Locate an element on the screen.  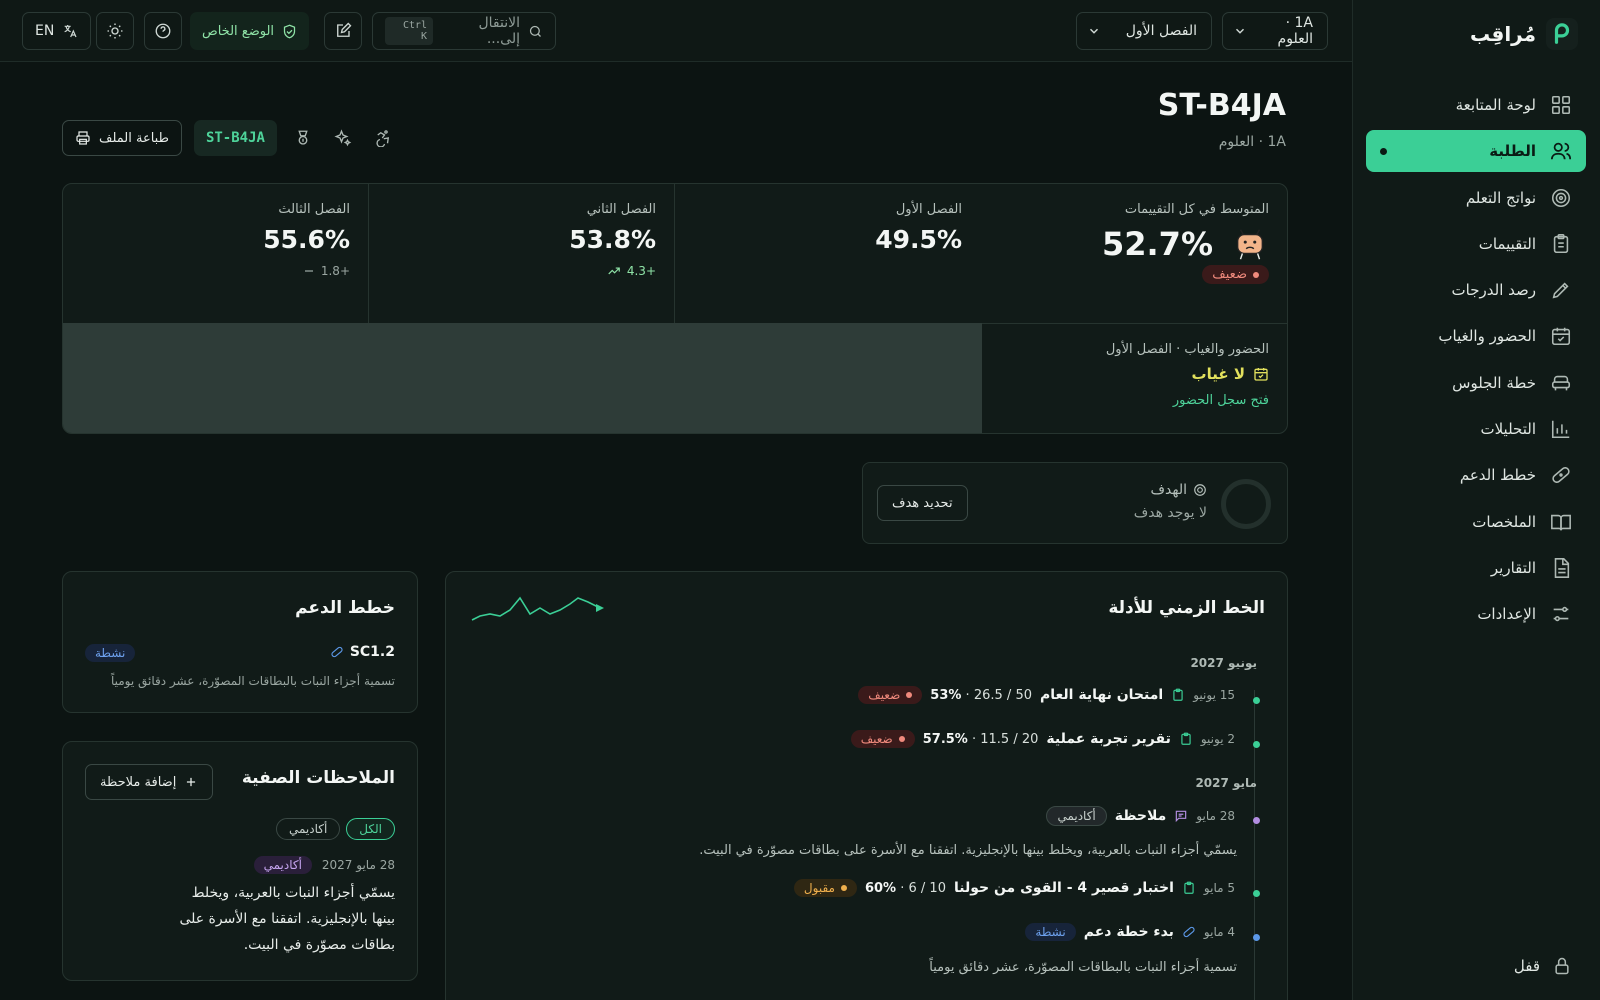
page-title: ST-B4JA is located at coordinates (1221, 105).